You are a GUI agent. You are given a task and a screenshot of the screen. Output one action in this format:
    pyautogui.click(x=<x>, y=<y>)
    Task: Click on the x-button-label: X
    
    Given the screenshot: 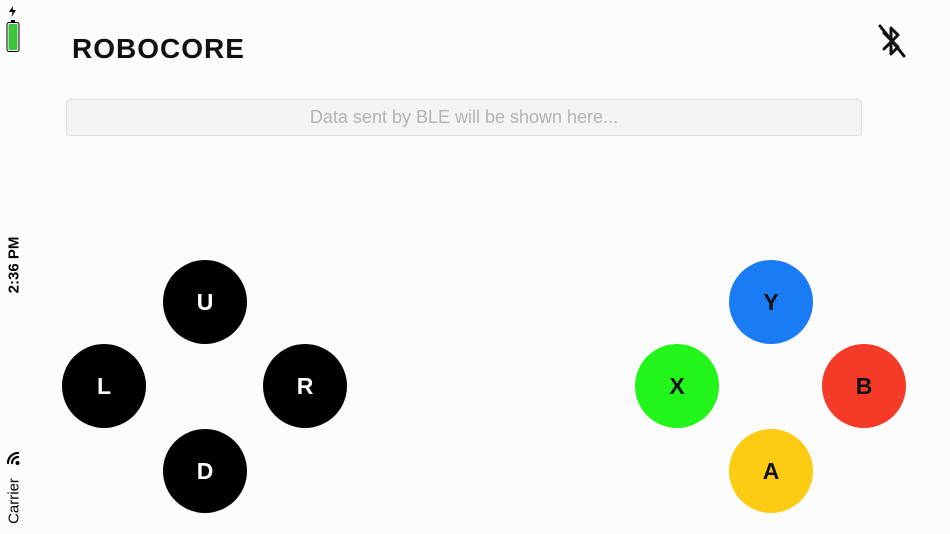 What is the action you would take?
    pyautogui.click(x=677, y=385)
    